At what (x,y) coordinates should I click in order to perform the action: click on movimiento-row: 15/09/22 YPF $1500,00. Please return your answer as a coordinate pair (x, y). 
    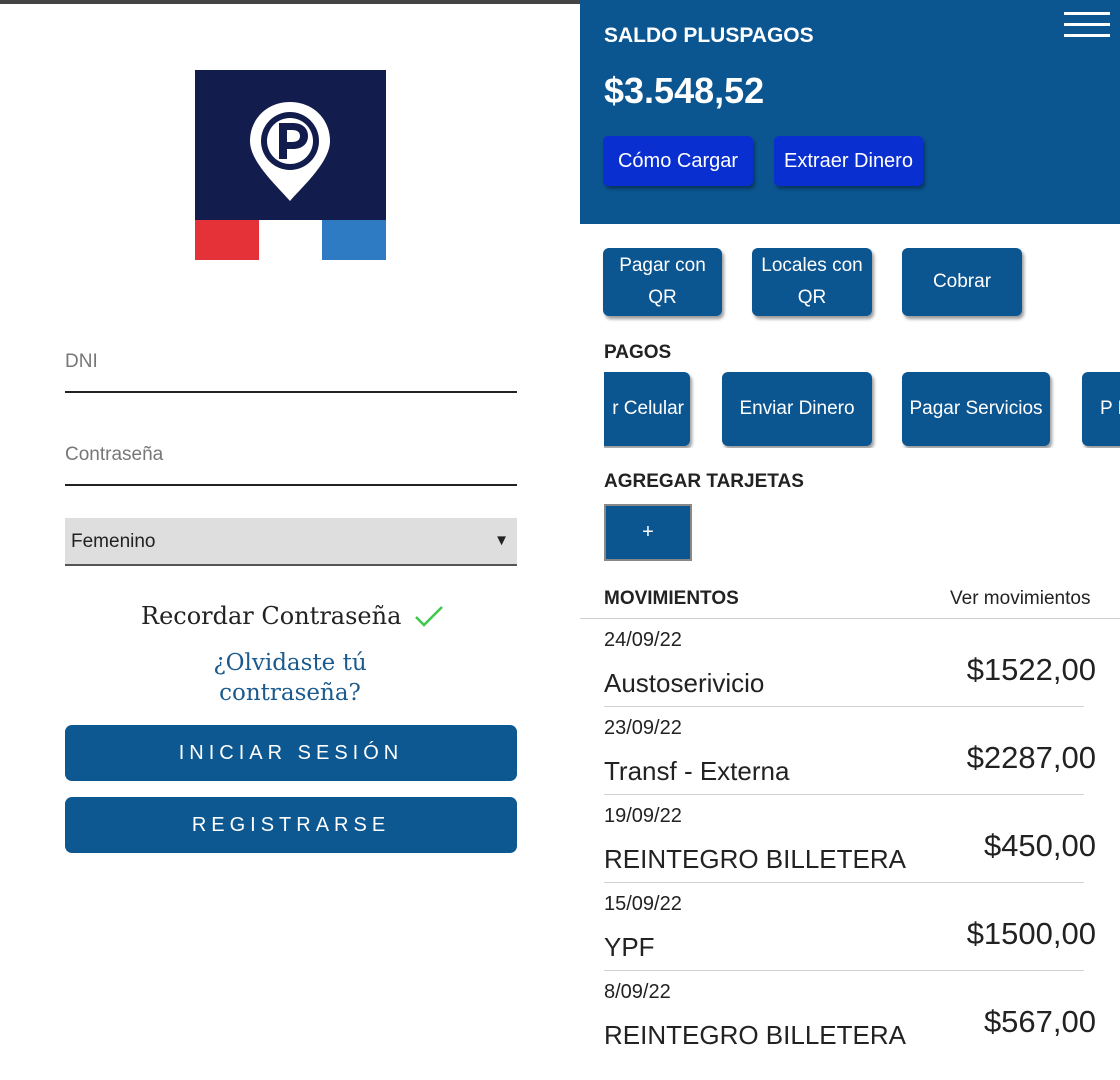
    Looking at the image, I should click on (850, 927).